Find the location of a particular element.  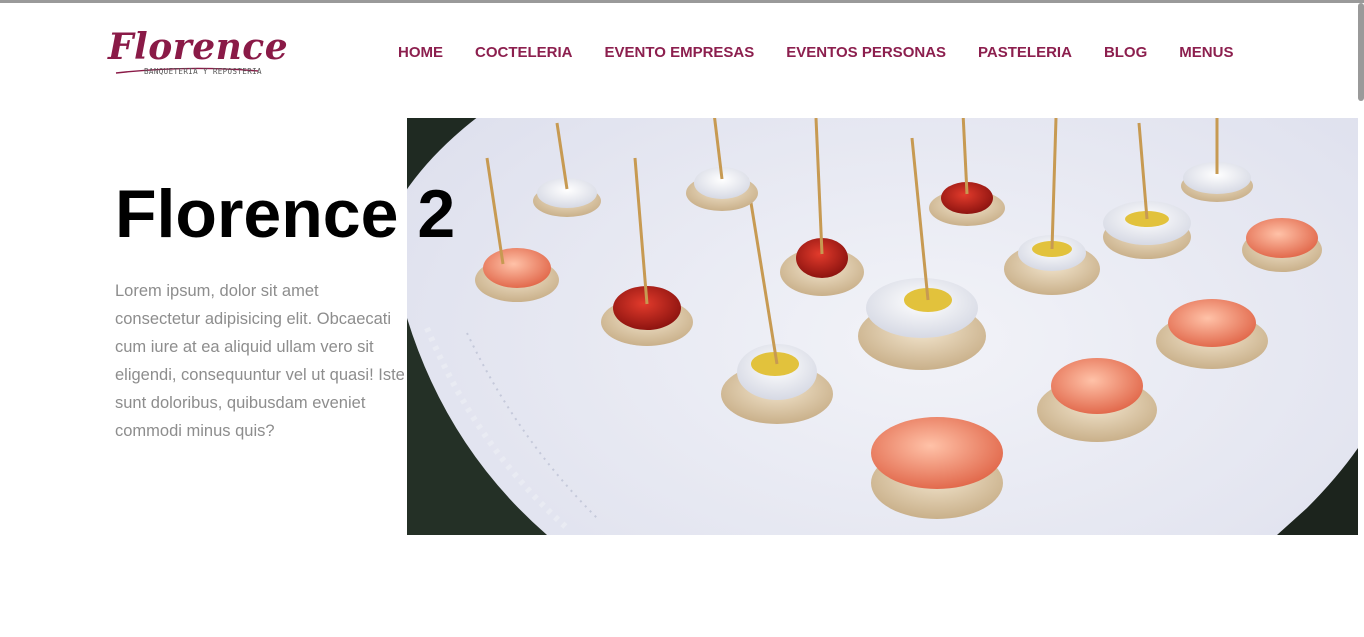

brand-logo: Florence BANQUETERIA Y REPOSTERIA is located at coordinates (198, 54).